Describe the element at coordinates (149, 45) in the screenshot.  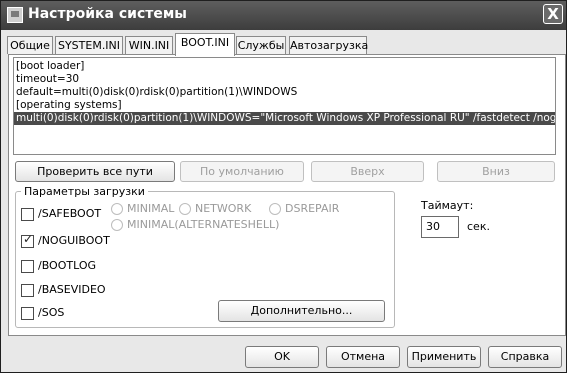
I see `tab-win-ini: WIN.INI` at that location.